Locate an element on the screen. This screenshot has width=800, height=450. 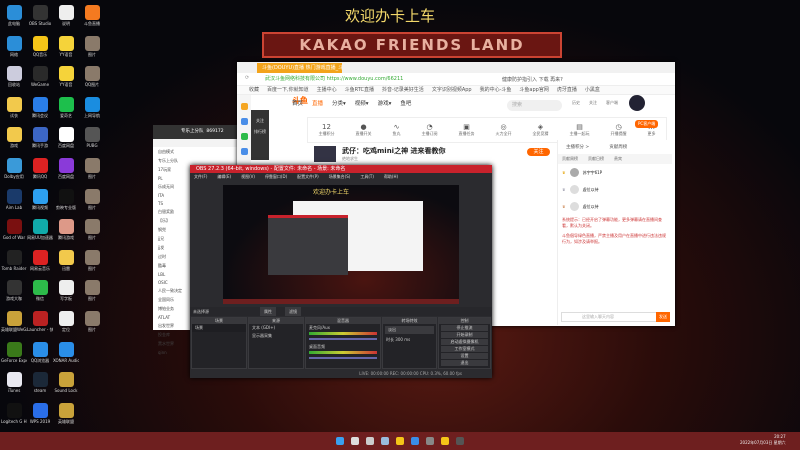
task-view-icon is located at coordinates (370, 441).